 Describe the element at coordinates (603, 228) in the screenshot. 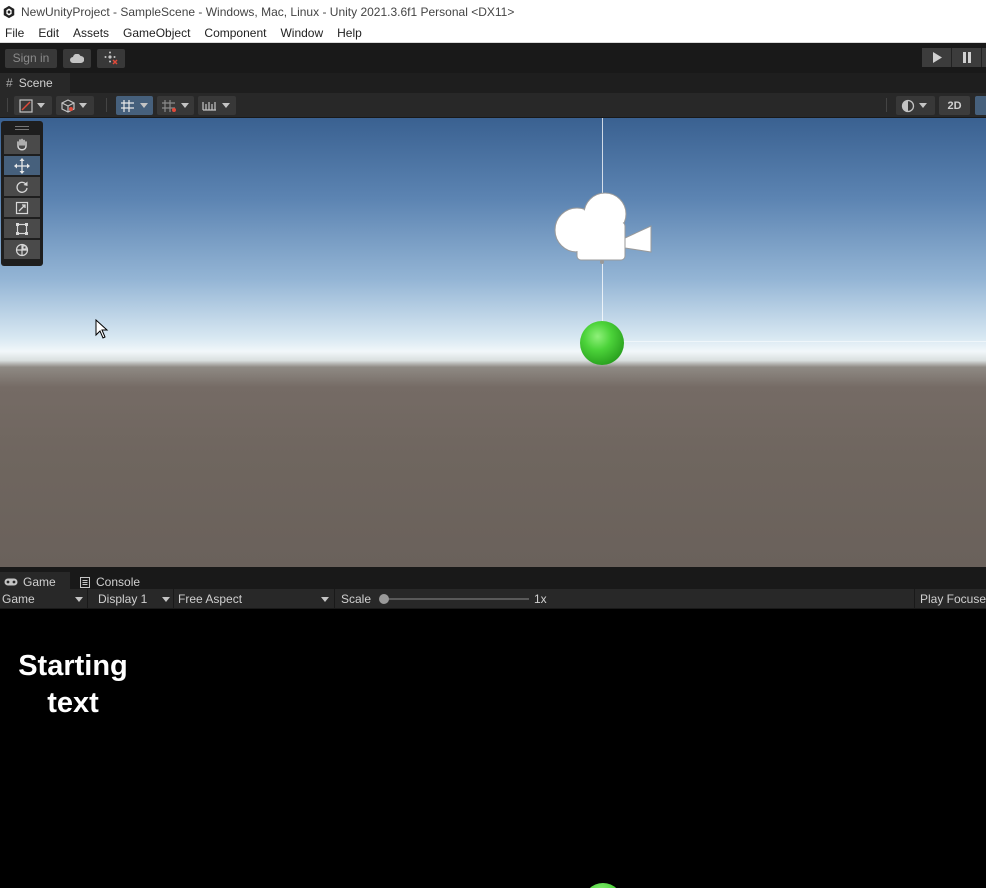

I see `camera-gizmo-icon` at that location.